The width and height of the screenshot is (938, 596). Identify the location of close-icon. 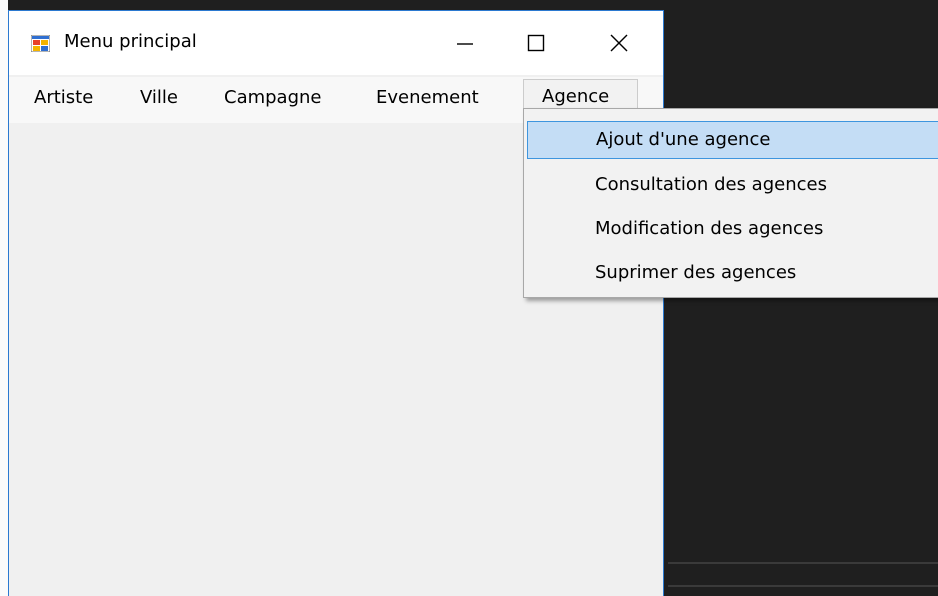
(619, 43).